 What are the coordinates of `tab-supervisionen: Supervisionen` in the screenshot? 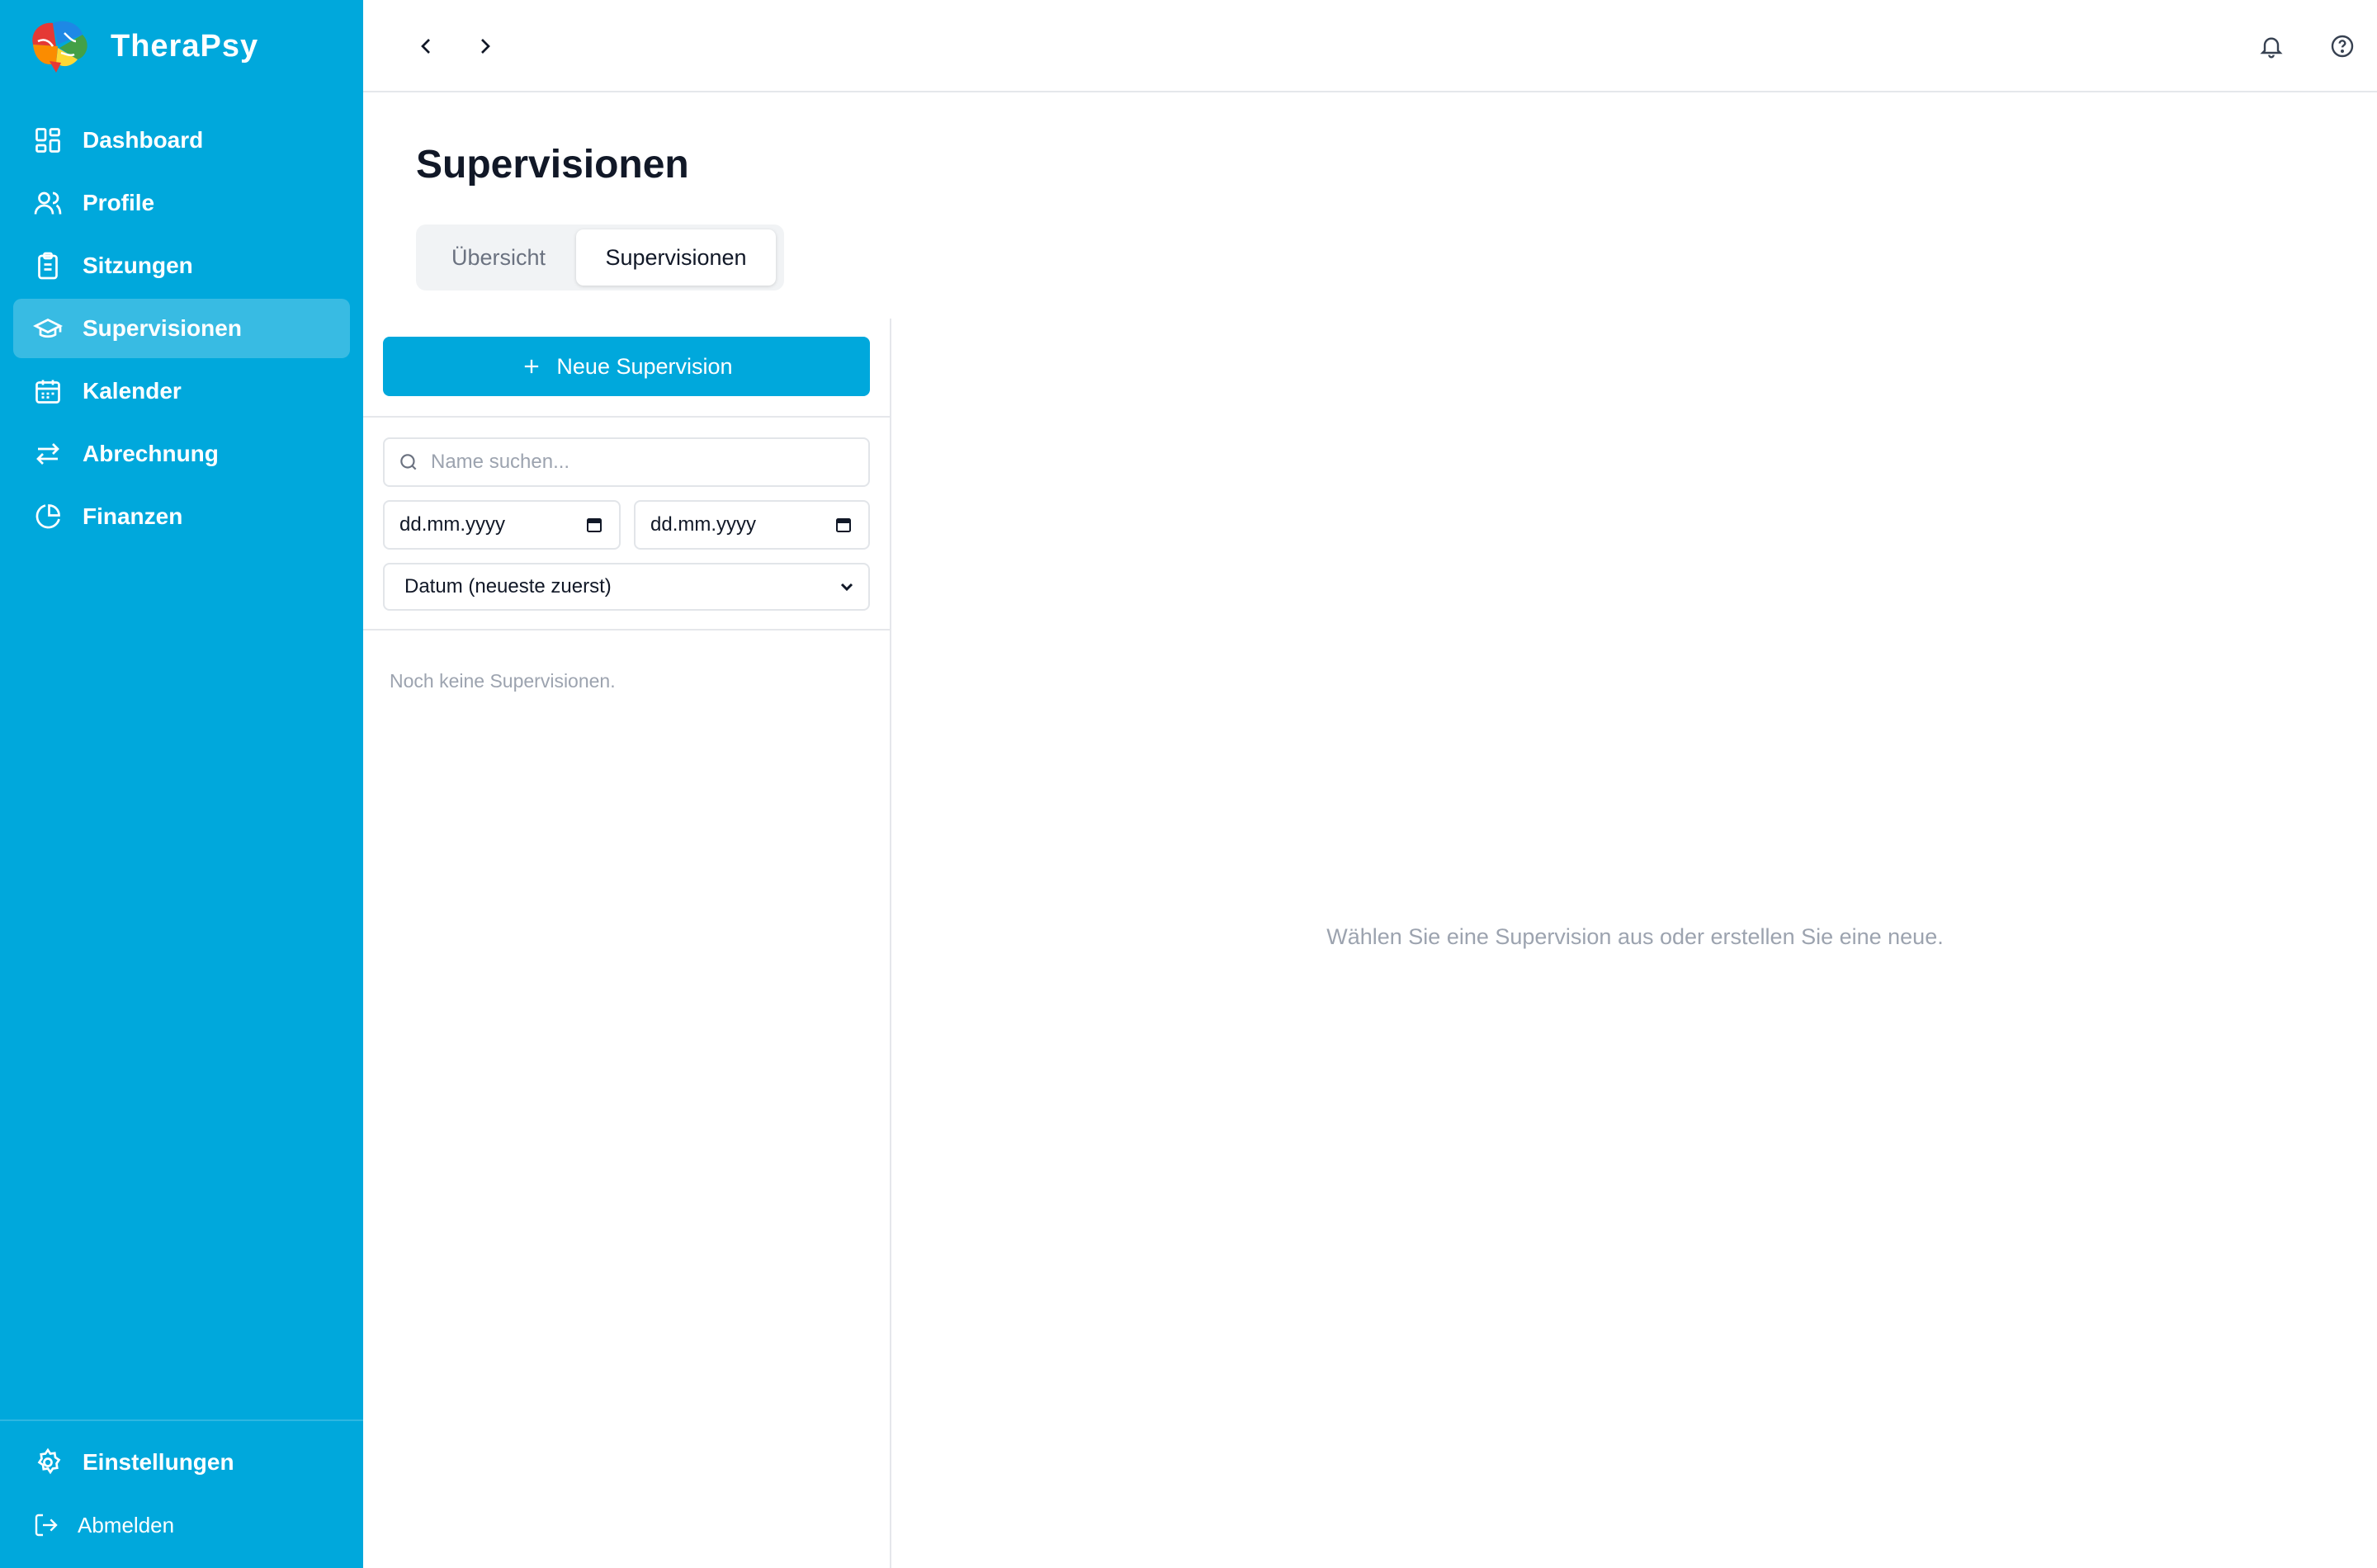 It's located at (676, 257).